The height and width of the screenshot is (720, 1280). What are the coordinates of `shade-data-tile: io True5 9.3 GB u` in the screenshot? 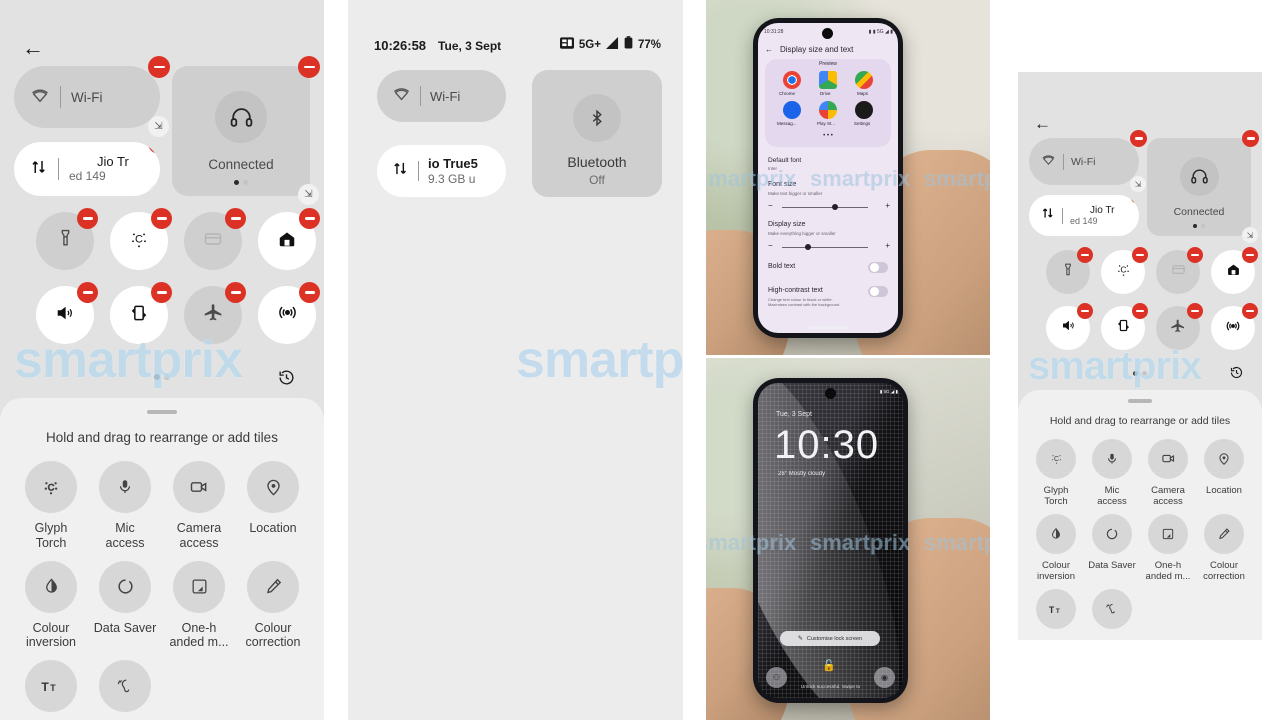 It's located at (441, 171).